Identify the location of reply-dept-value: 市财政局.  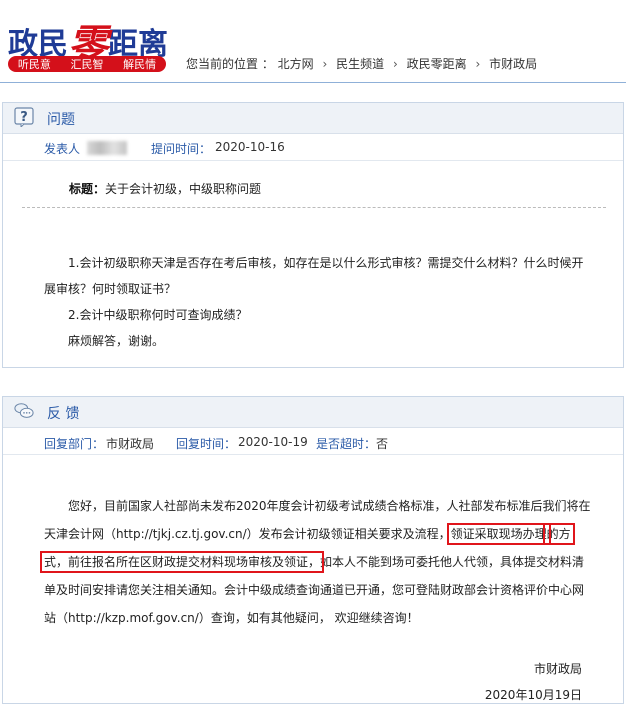
(130, 444).